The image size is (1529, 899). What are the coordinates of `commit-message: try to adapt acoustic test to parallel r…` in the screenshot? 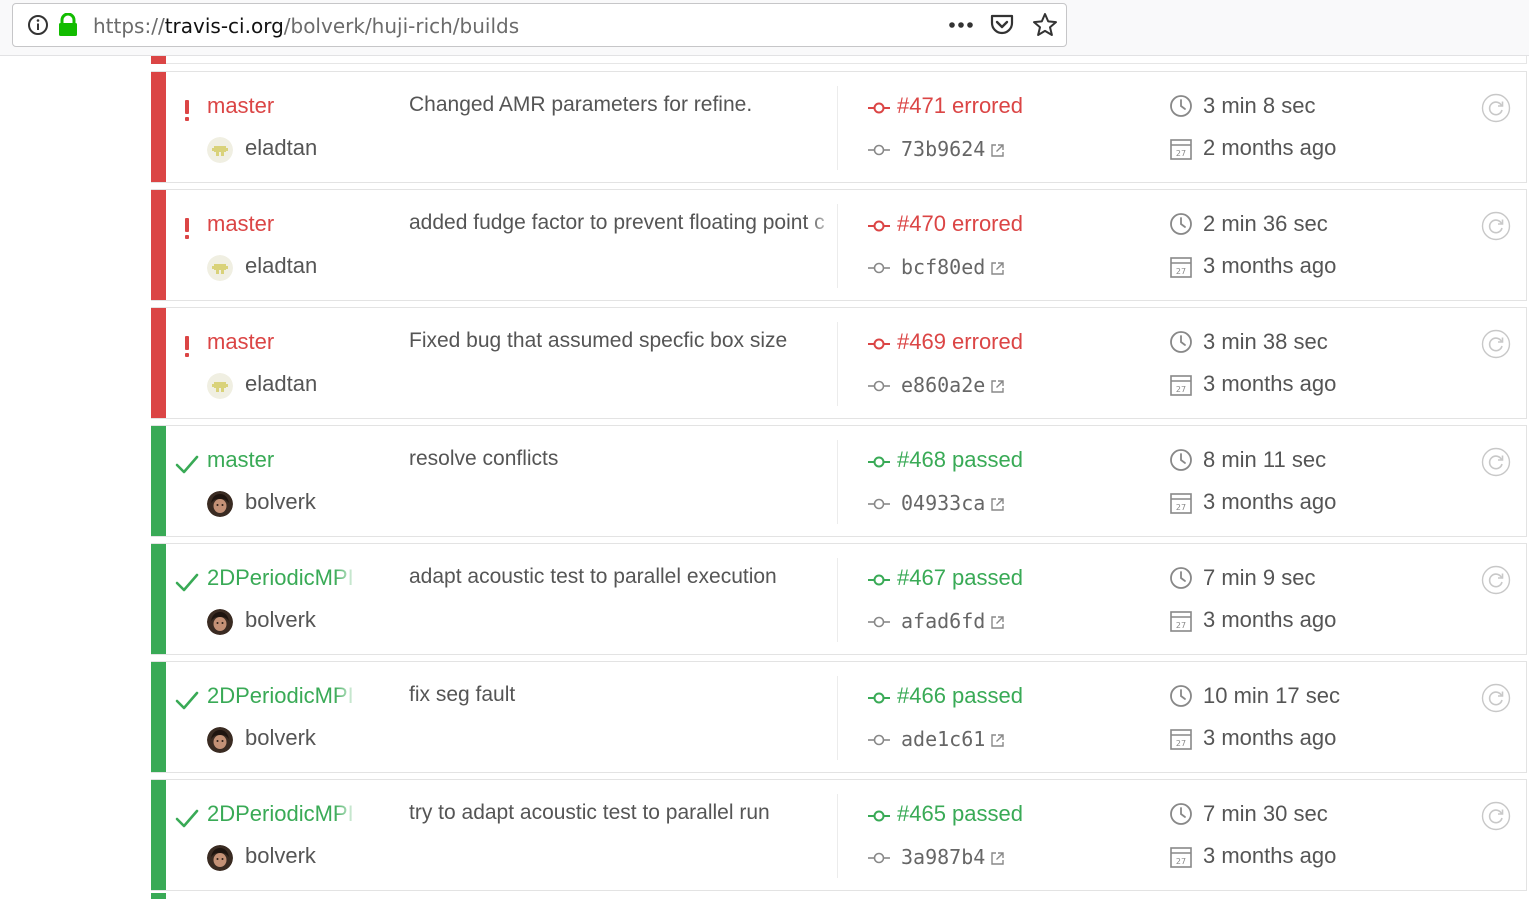 It's located at (622, 813).